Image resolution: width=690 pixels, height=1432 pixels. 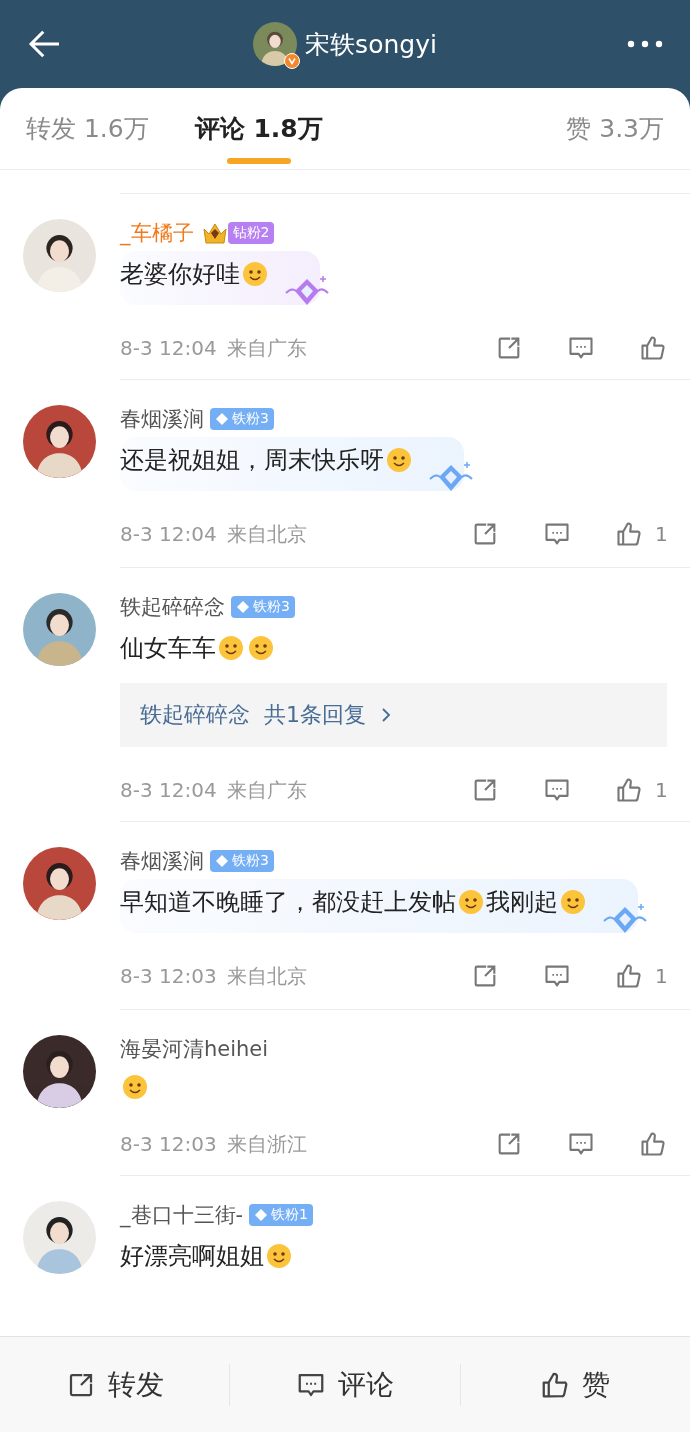 I want to click on badge-label: 钻粉2, so click(x=251, y=233).